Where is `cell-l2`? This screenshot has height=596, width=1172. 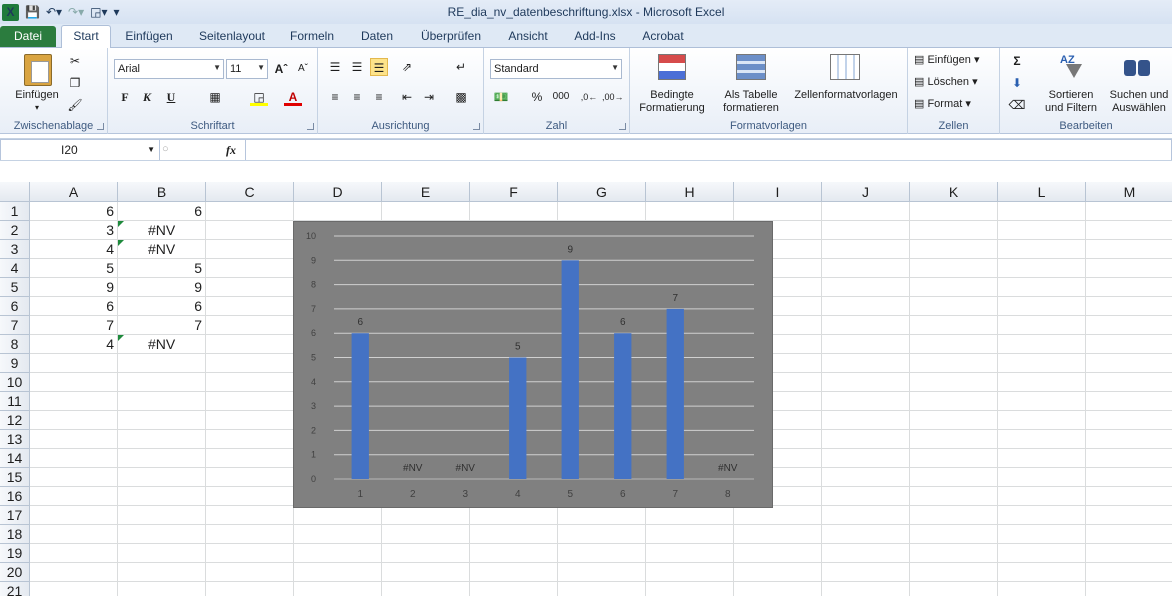 cell-l2 is located at coordinates (1042, 230).